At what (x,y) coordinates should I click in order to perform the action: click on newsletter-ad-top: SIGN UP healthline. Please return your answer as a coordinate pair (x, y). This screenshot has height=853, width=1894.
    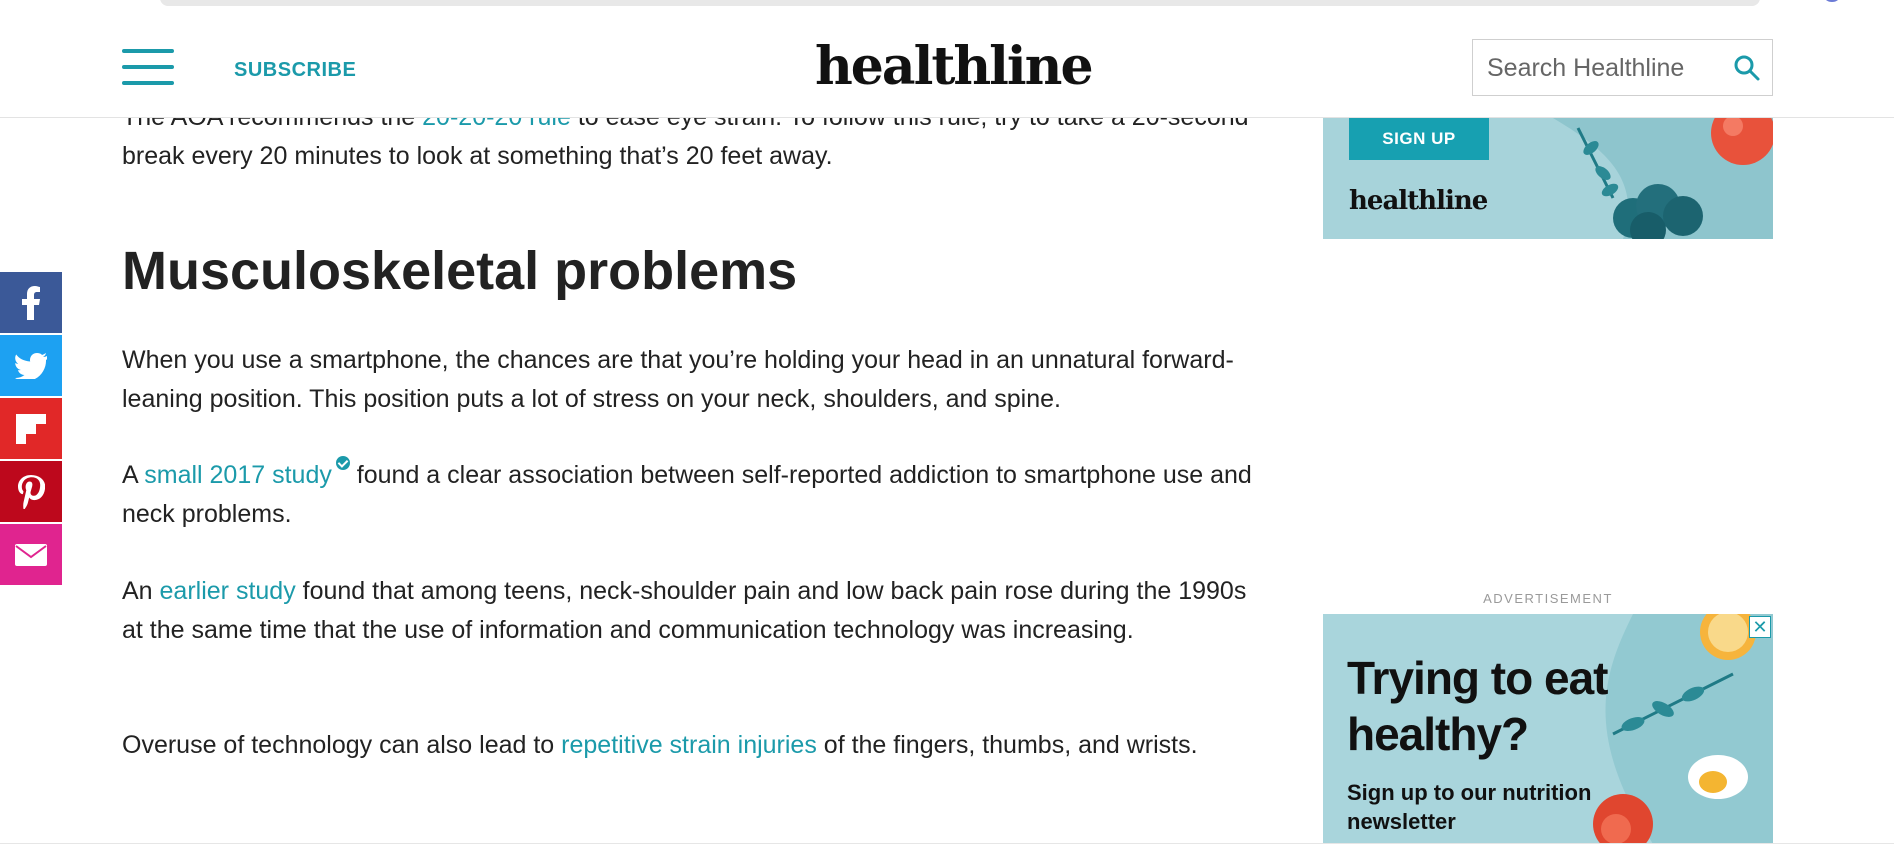
    Looking at the image, I should click on (1548, 178).